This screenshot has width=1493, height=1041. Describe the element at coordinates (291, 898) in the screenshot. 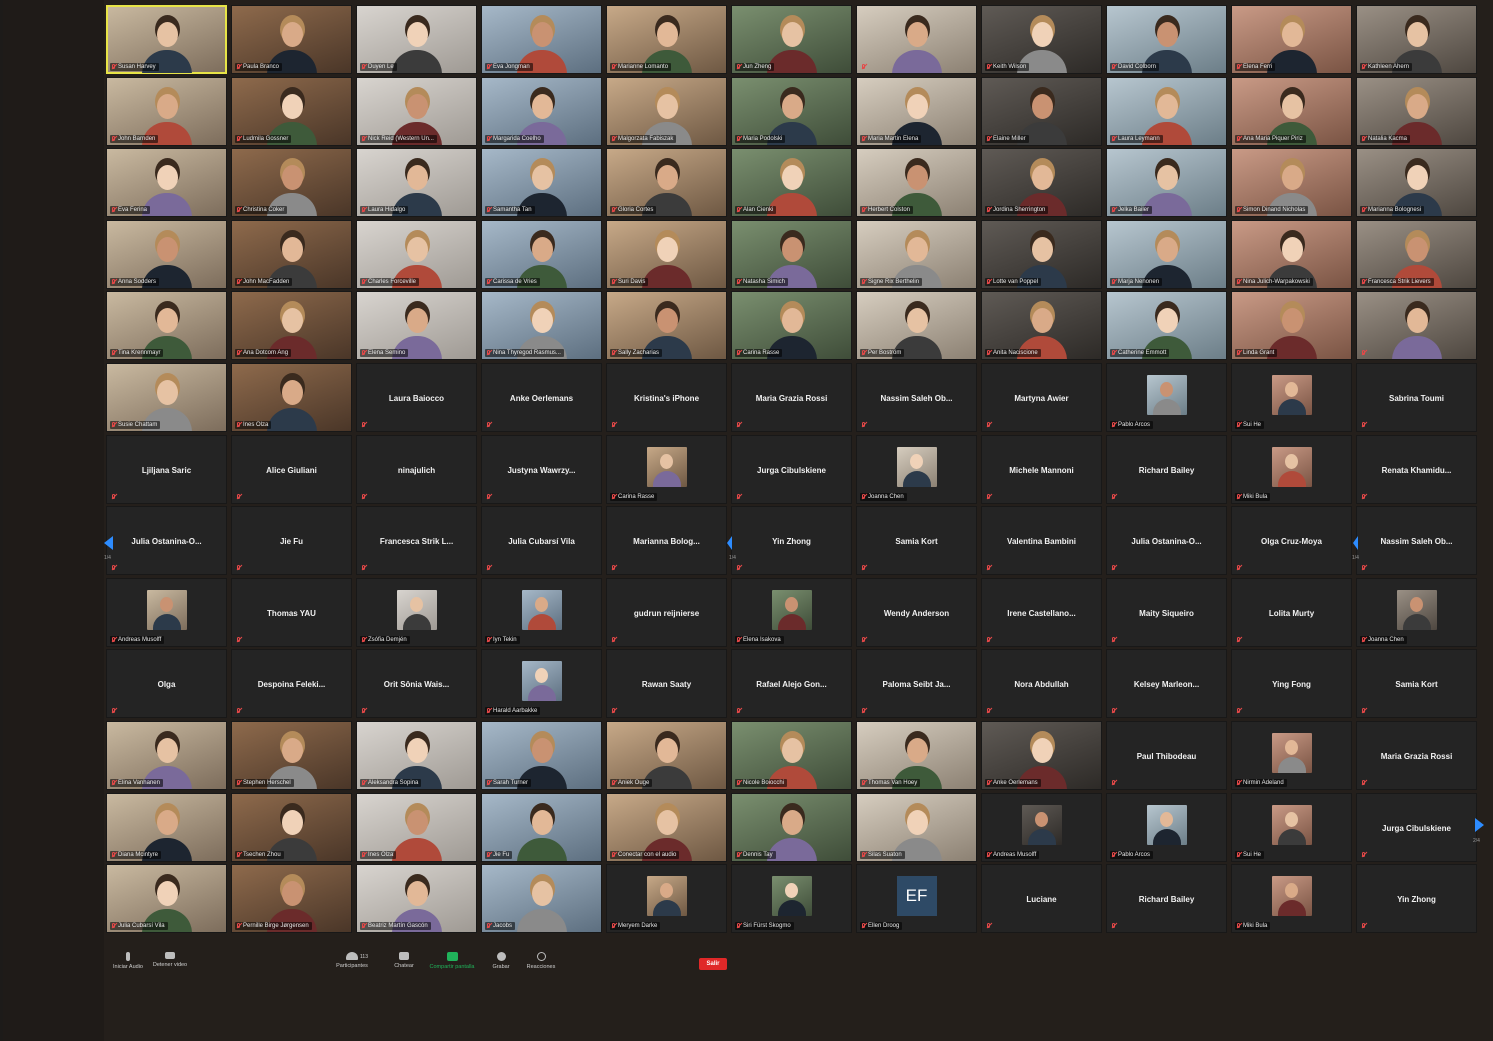

I see `participant-tile: Pernille Birge Jørgensen` at that location.